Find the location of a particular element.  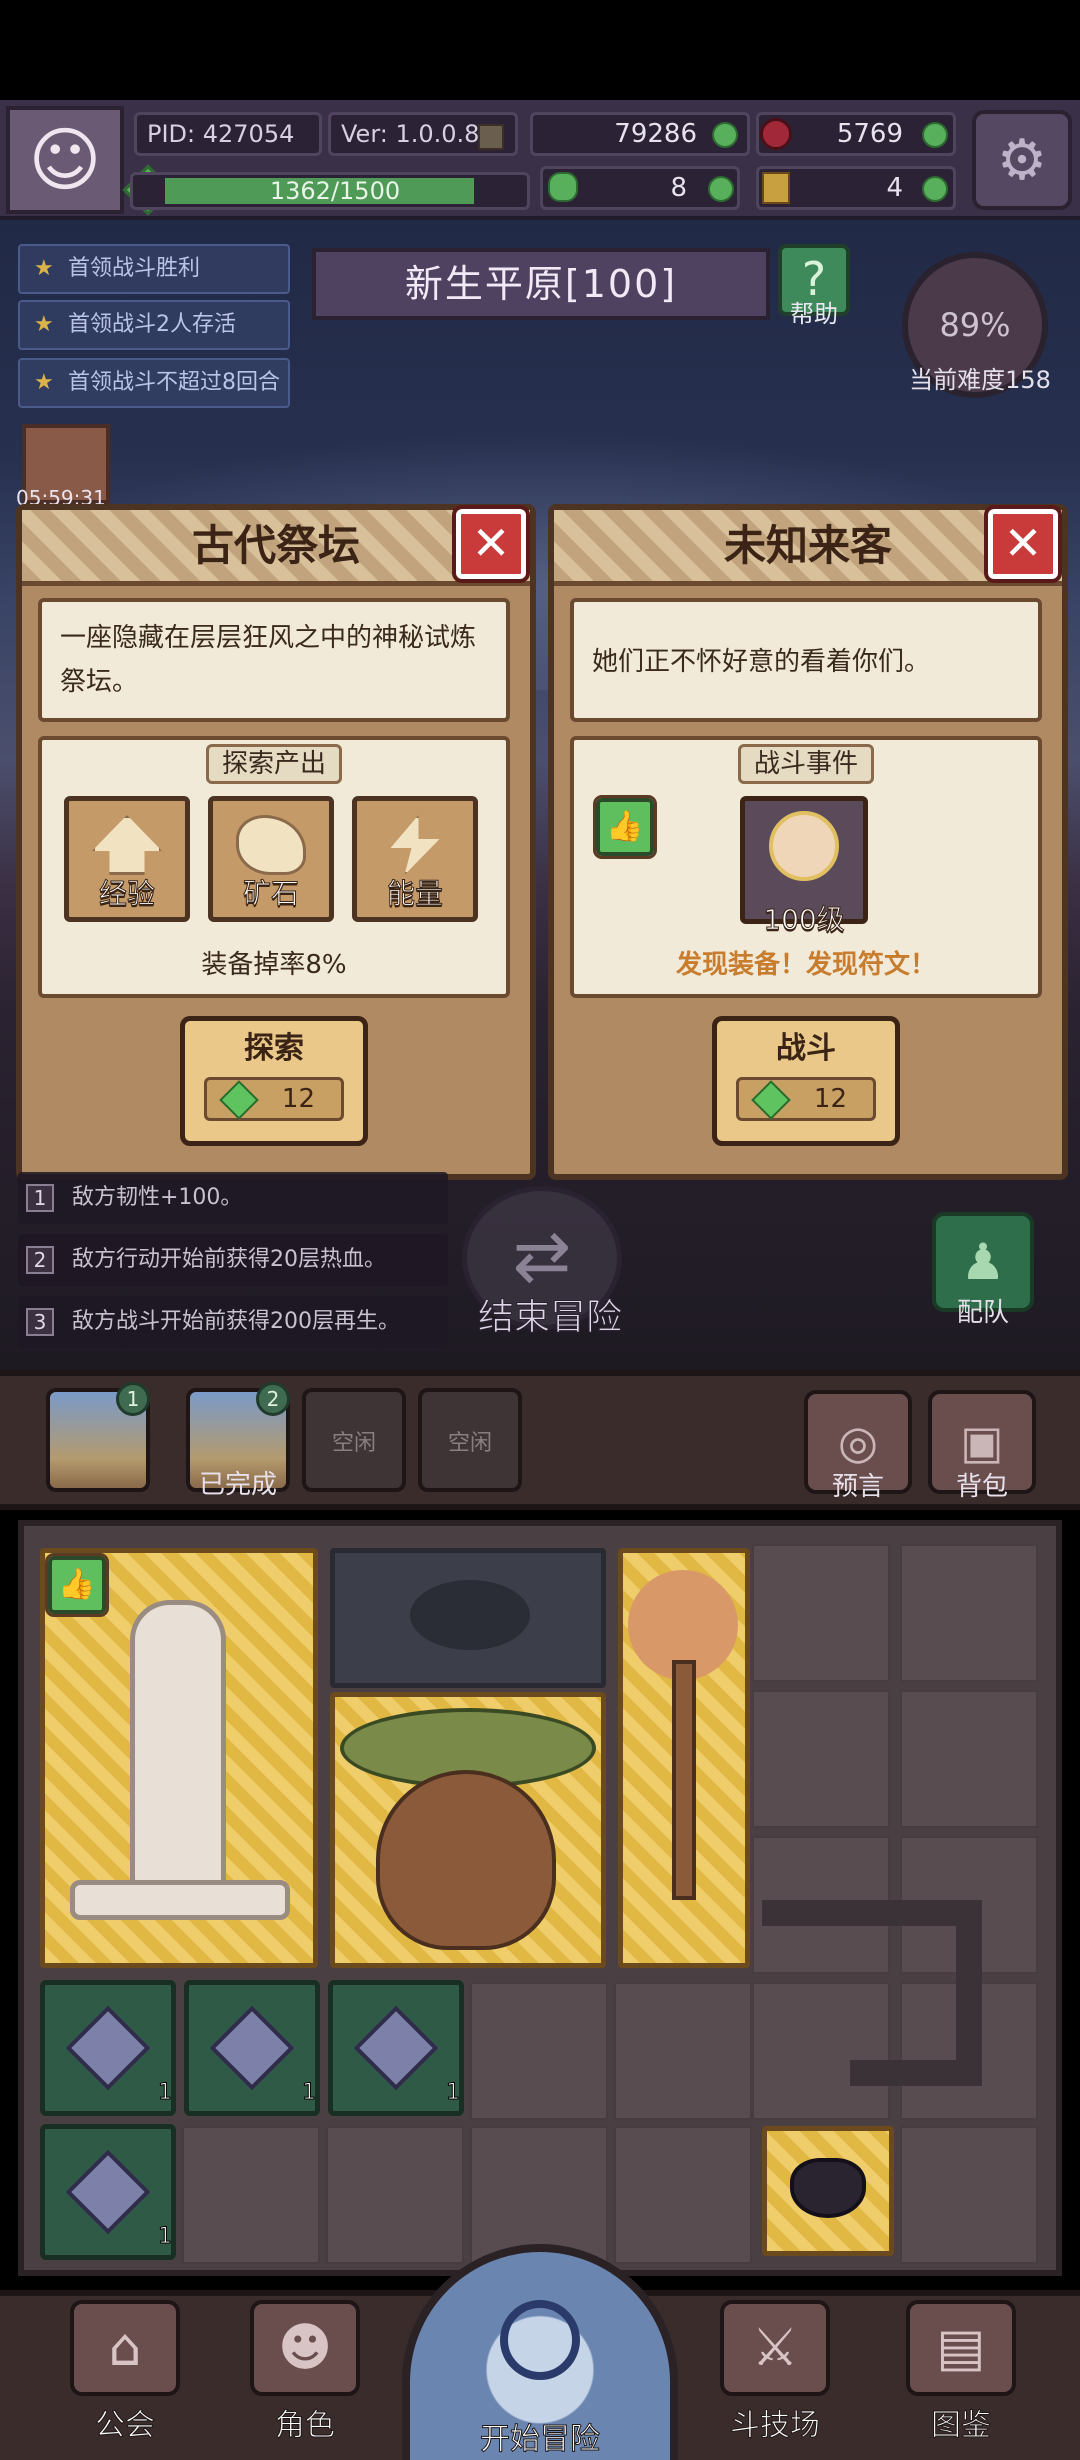

end-adventure-label: 结束冒险 is located at coordinates (550, 1314).